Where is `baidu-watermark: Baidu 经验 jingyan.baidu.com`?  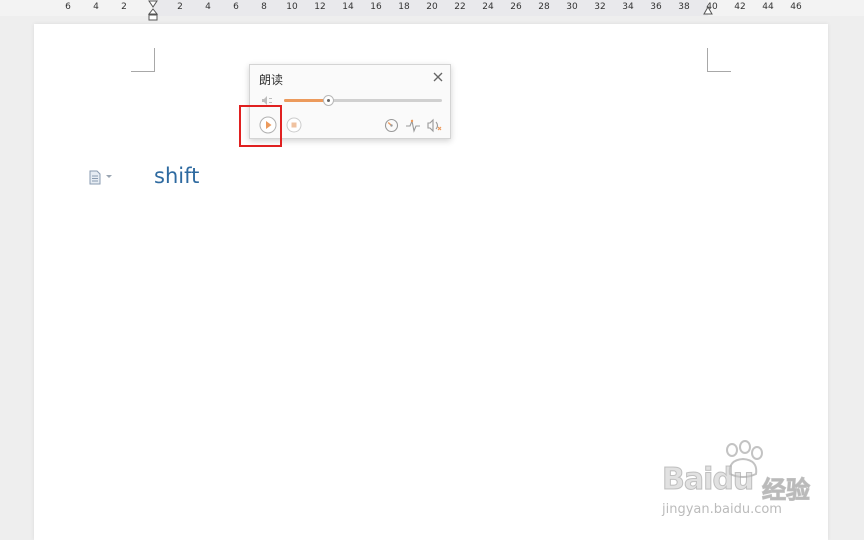 baidu-watermark: Baidu 经验 jingyan.baidu.com is located at coordinates (745, 482).